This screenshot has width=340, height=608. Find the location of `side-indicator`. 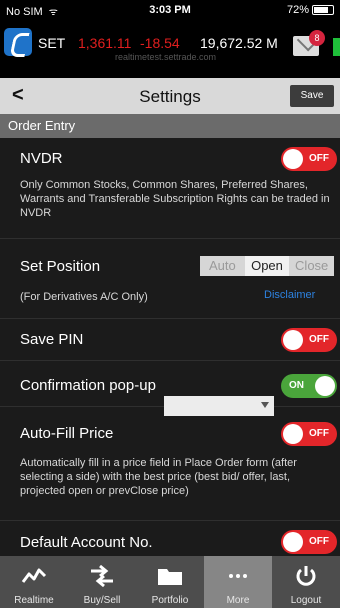

side-indicator is located at coordinates (336, 47).